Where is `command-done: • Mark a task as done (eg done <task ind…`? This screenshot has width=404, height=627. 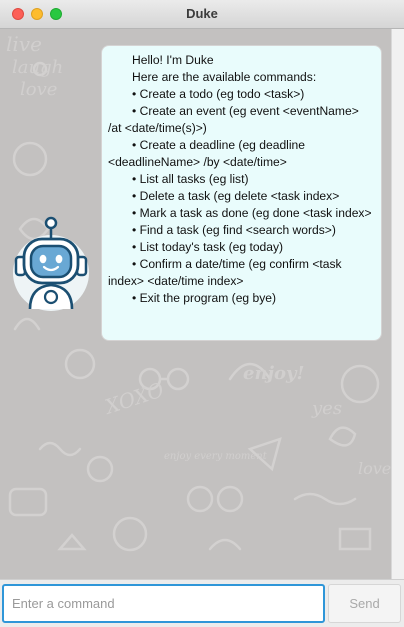
command-done: • Mark a task as done (eg done <task ind… is located at coordinates (252, 213).